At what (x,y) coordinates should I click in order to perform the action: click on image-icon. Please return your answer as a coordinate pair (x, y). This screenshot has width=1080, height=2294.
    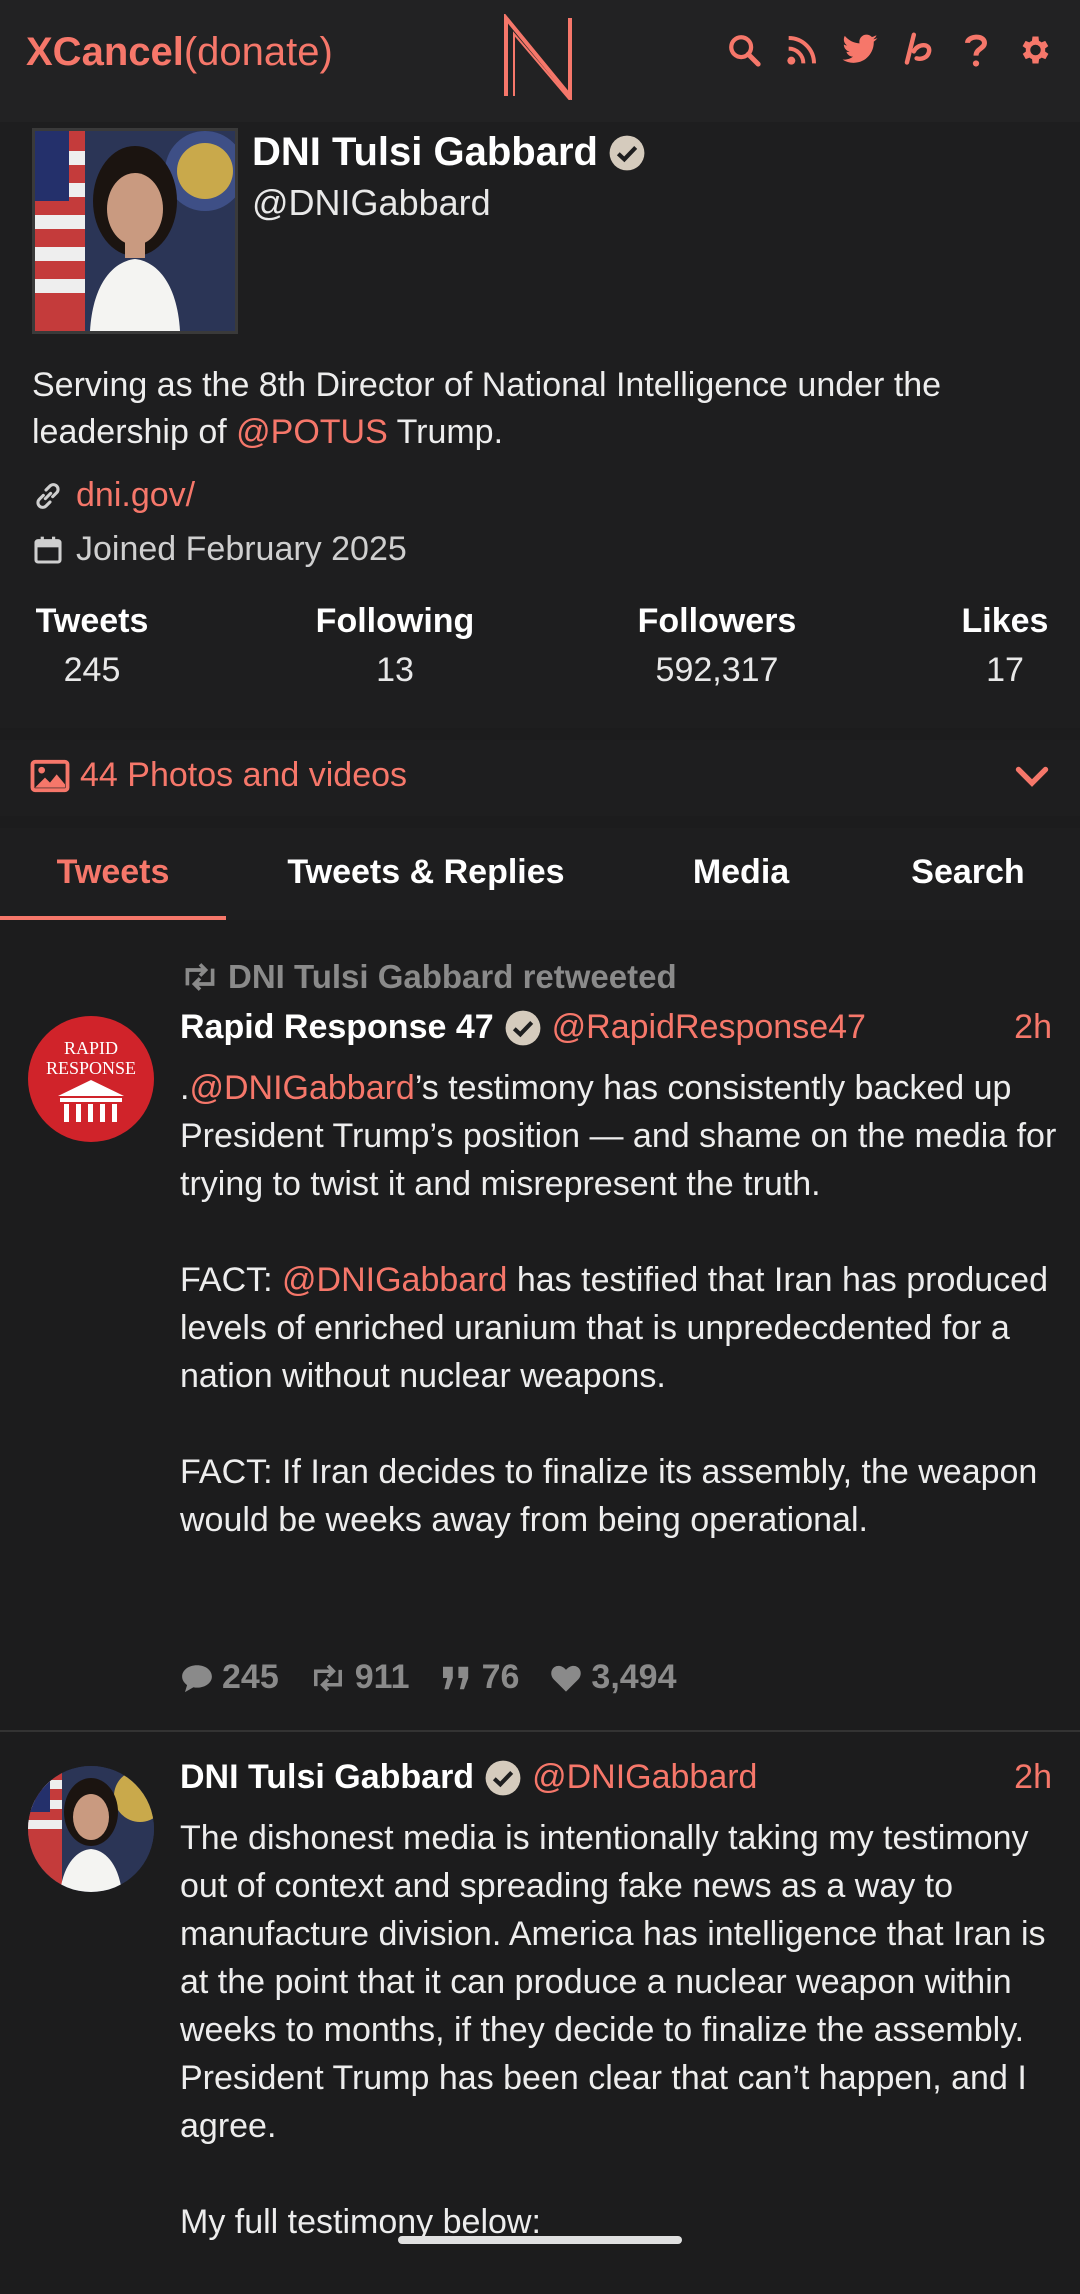
    Looking at the image, I should click on (50, 775).